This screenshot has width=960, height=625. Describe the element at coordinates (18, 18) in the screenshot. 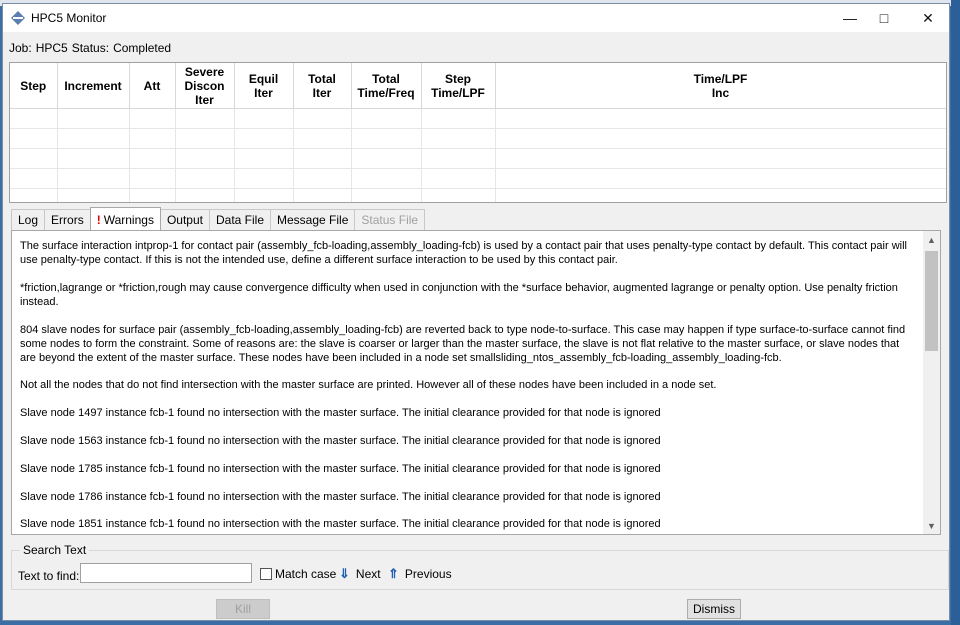

I see `app-icon` at that location.